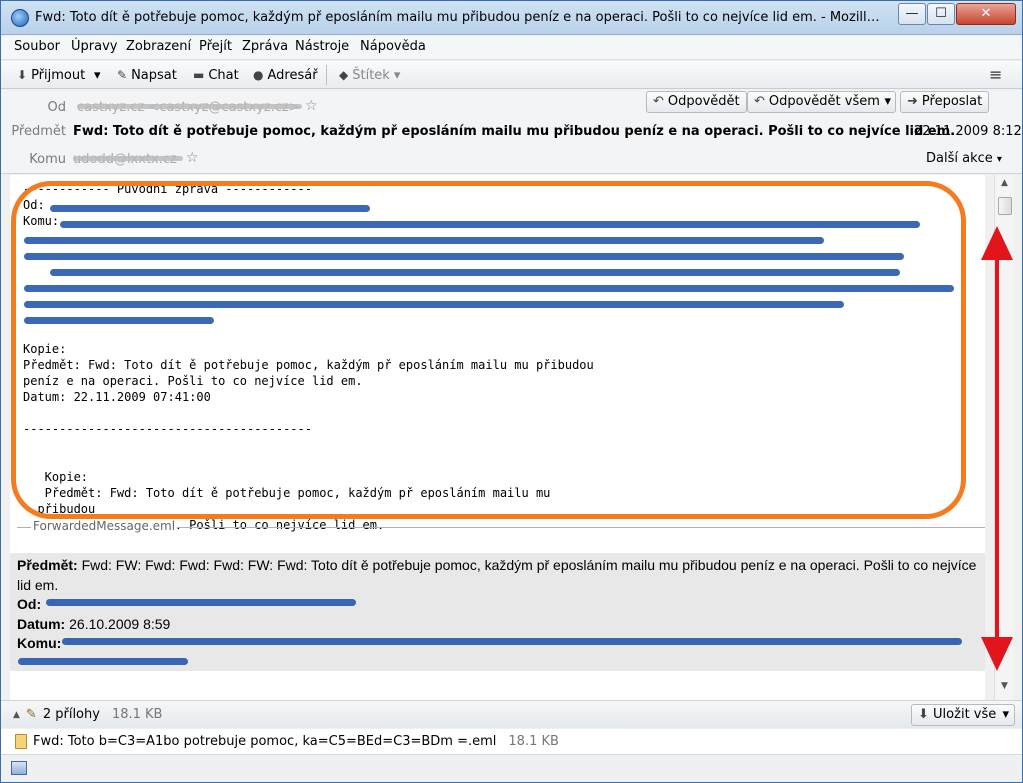  Describe the element at coordinates (397, 75) in the screenshot. I see `tag-dropdown-icon: ▾` at that location.